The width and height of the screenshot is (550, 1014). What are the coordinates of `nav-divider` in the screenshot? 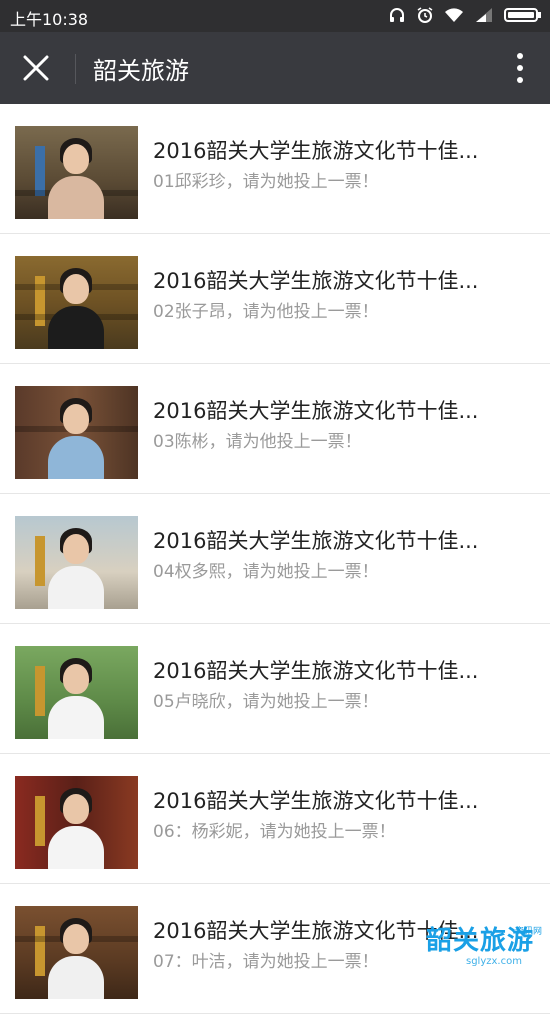 It's located at (75, 69).